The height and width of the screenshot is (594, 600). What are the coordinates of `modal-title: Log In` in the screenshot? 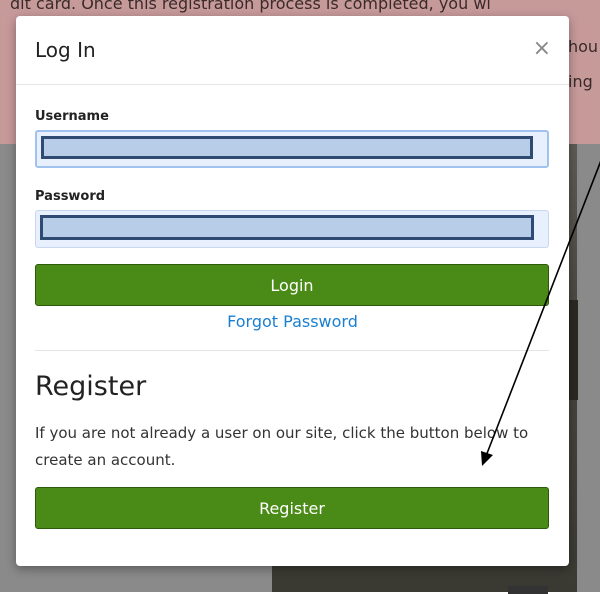 It's located at (65, 50).